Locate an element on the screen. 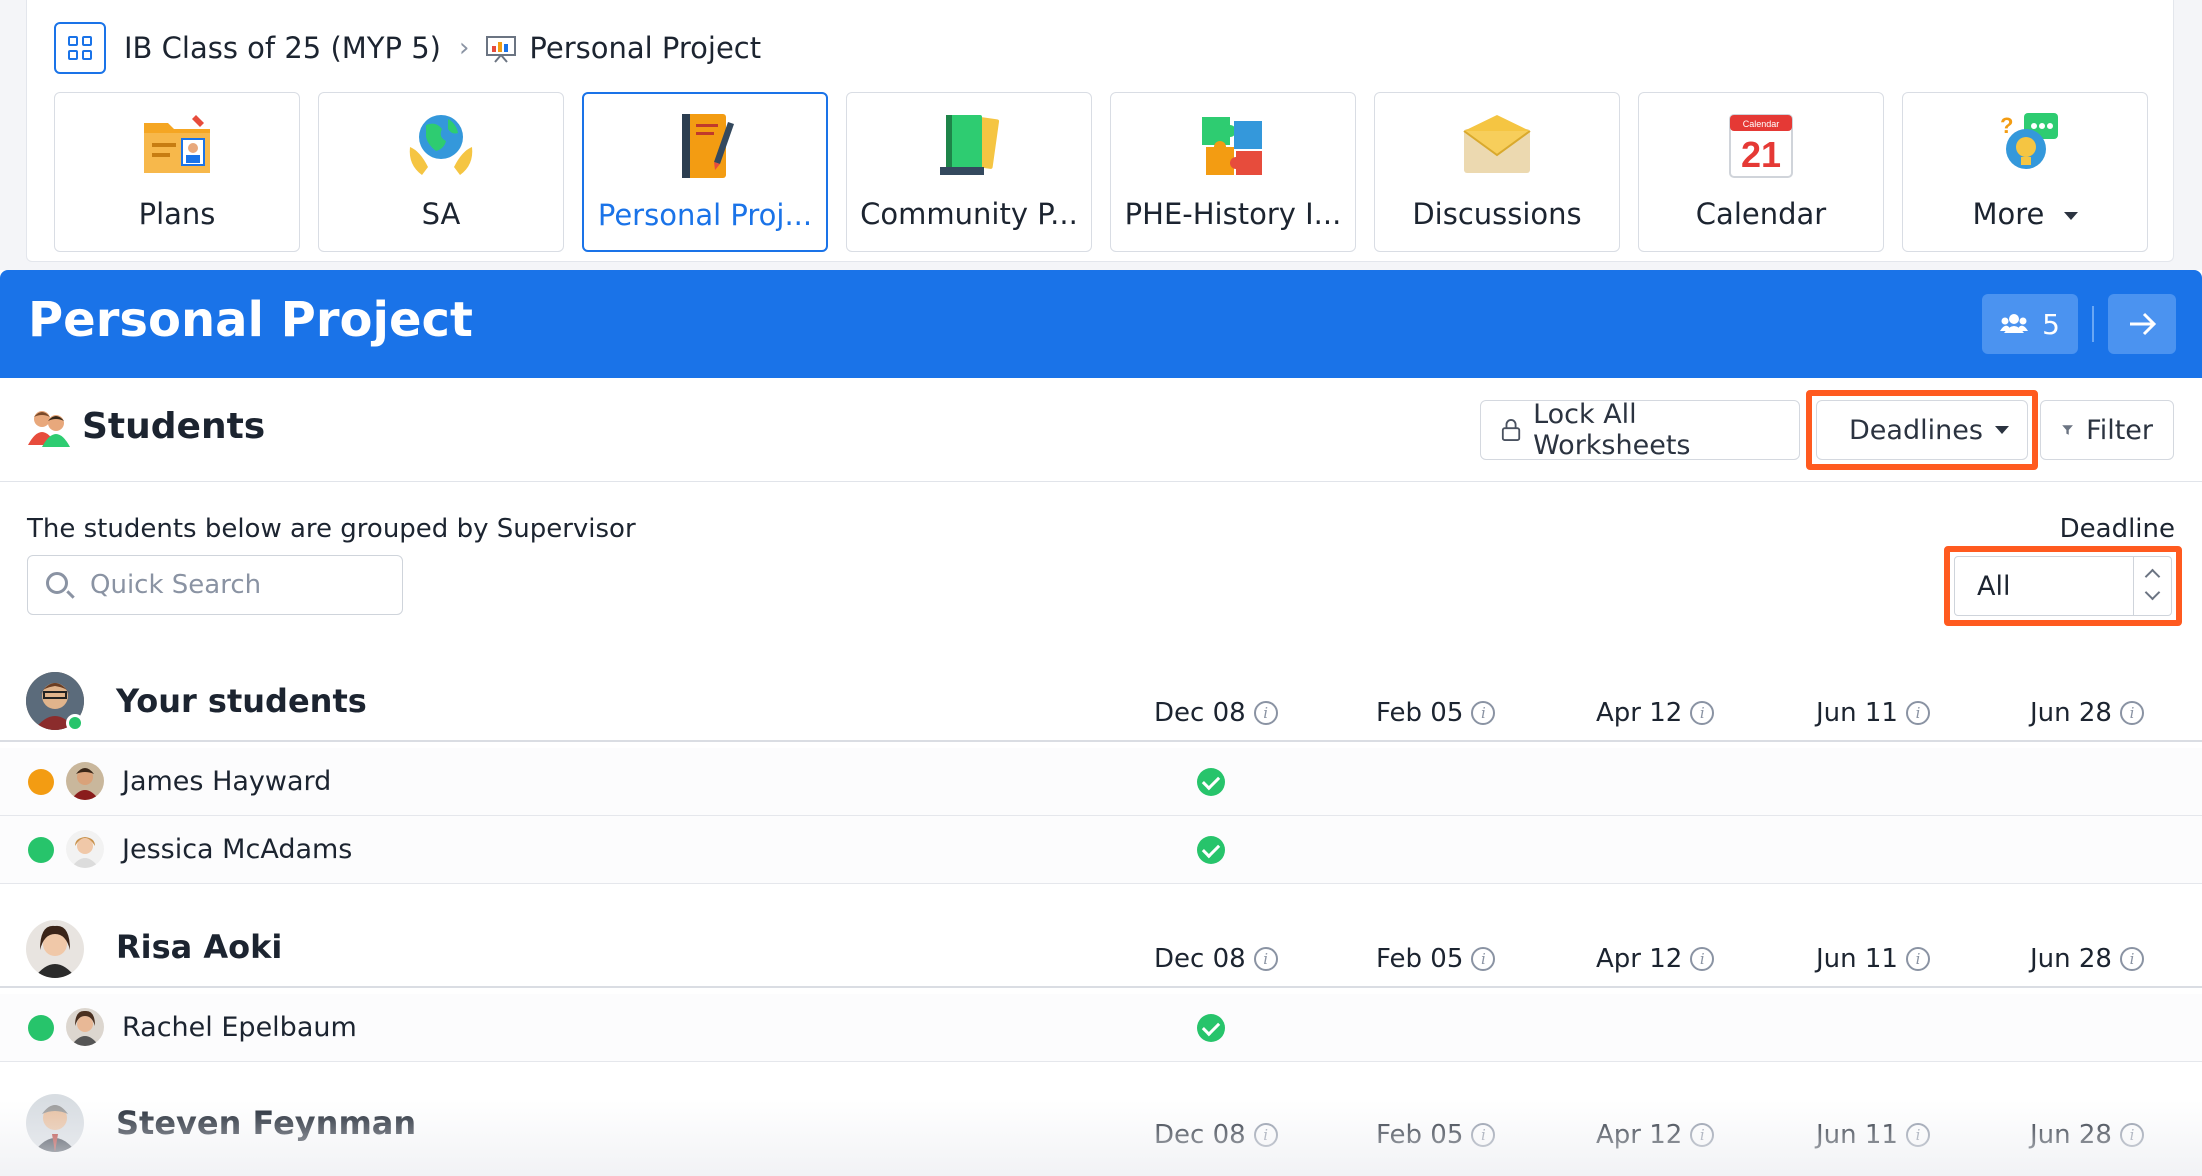 The width and height of the screenshot is (2202, 1176). tile-more: ? More is located at coordinates (2025, 172).